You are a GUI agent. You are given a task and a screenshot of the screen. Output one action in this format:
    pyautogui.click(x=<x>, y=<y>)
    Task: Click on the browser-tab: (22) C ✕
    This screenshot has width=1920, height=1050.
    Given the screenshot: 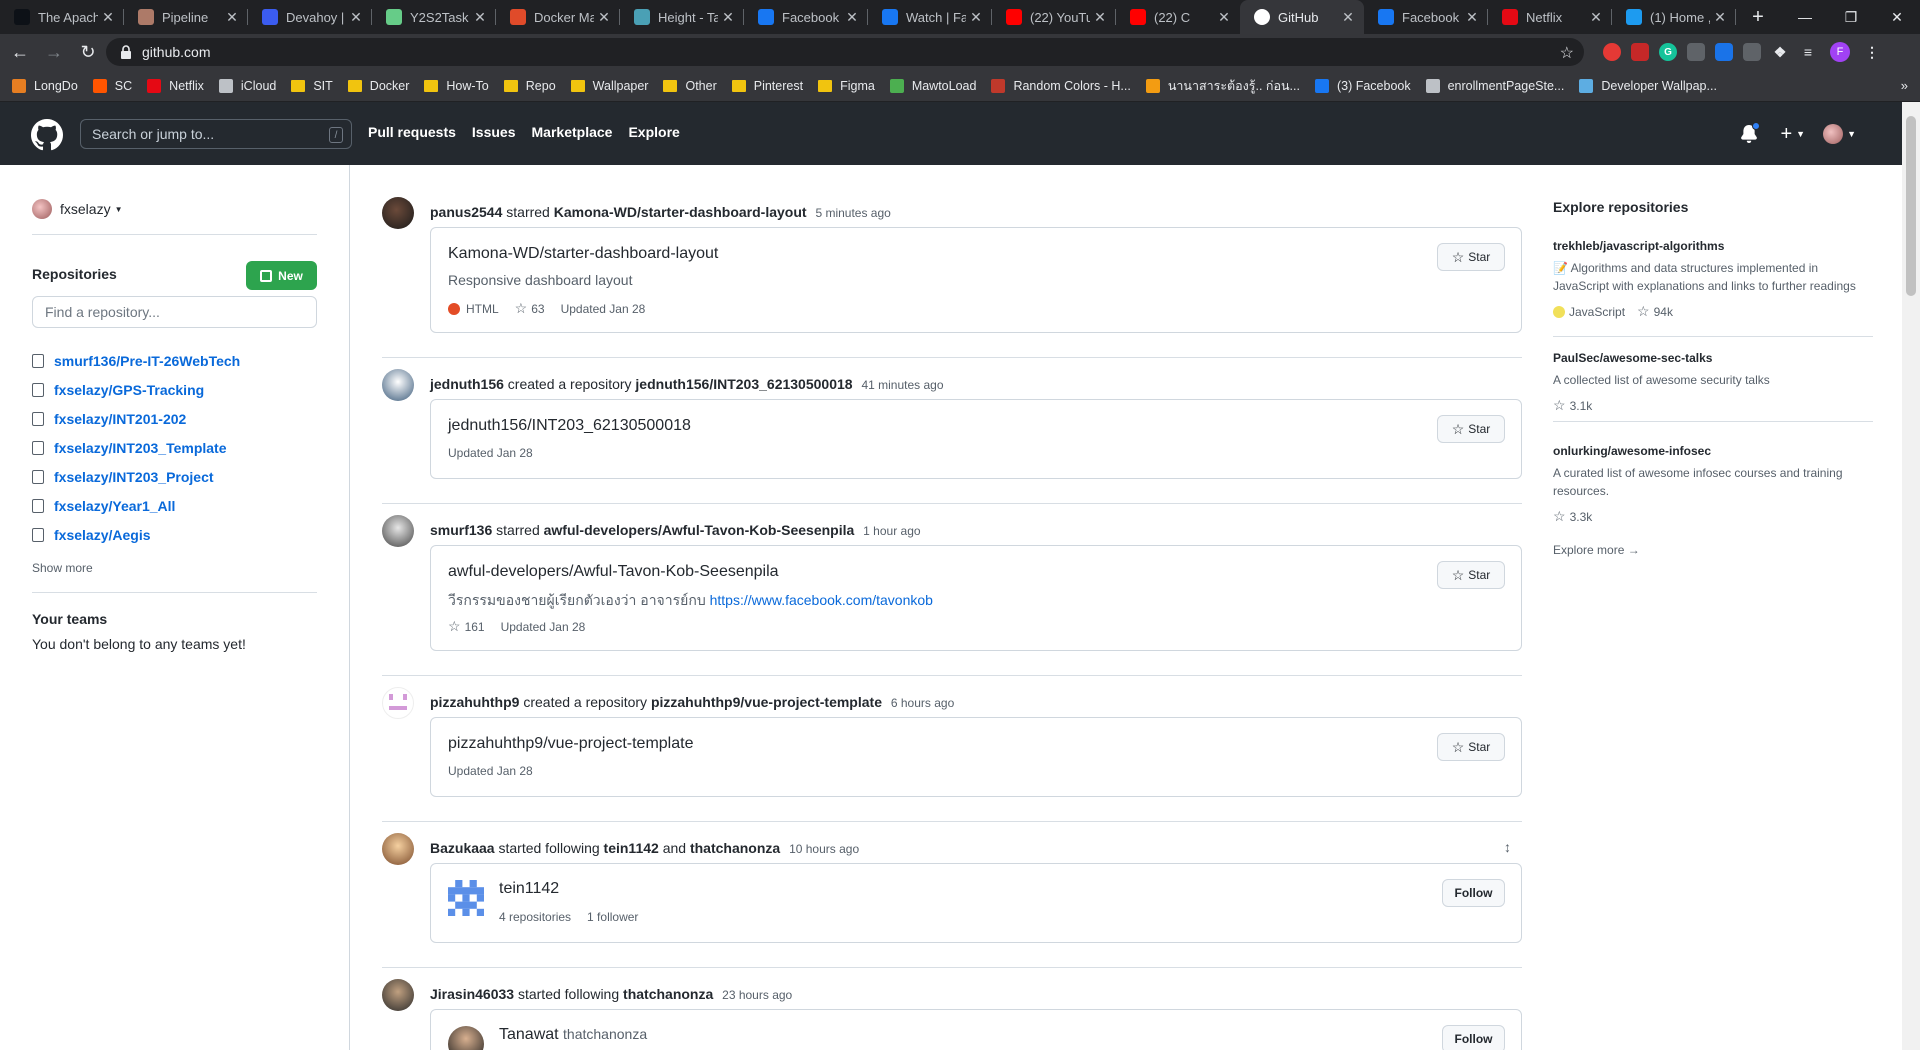 What is the action you would take?
    pyautogui.click(x=1178, y=17)
    